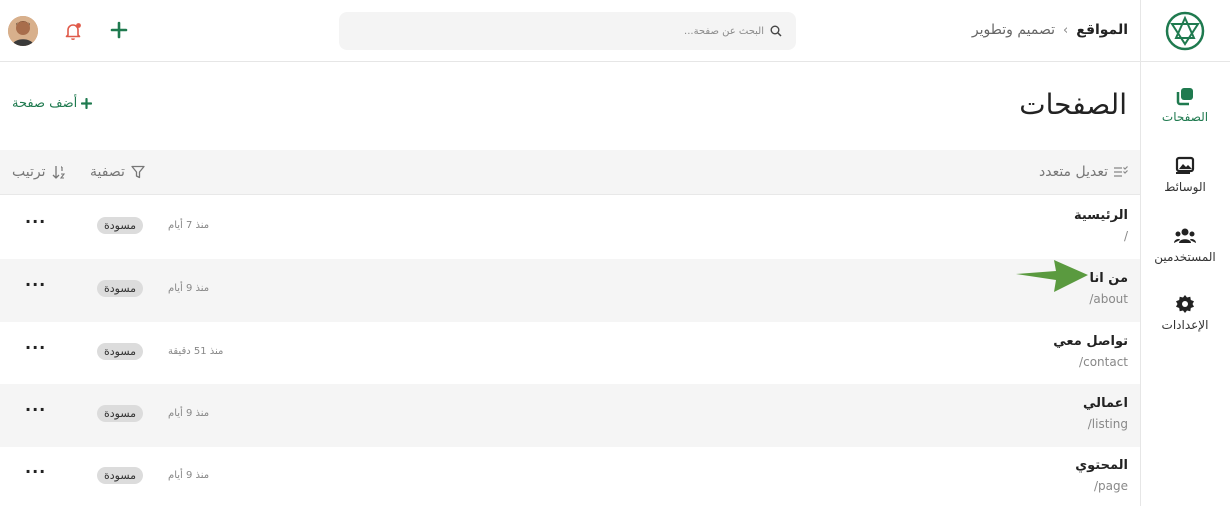  I want to click on user-photo-icon, so click(23, 31).